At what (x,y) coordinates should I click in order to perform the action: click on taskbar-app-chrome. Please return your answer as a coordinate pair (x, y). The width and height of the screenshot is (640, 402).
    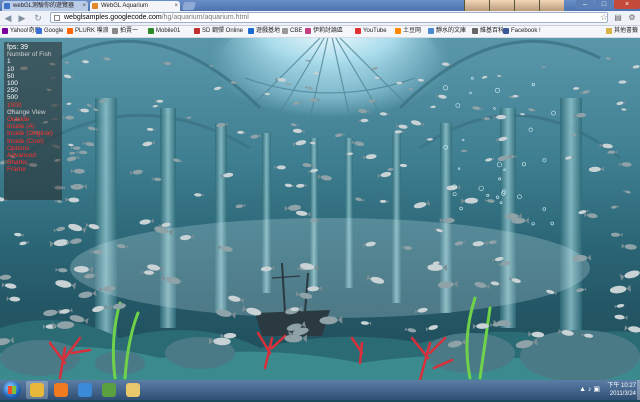
    Looking at the image, I should click on (37, 390).